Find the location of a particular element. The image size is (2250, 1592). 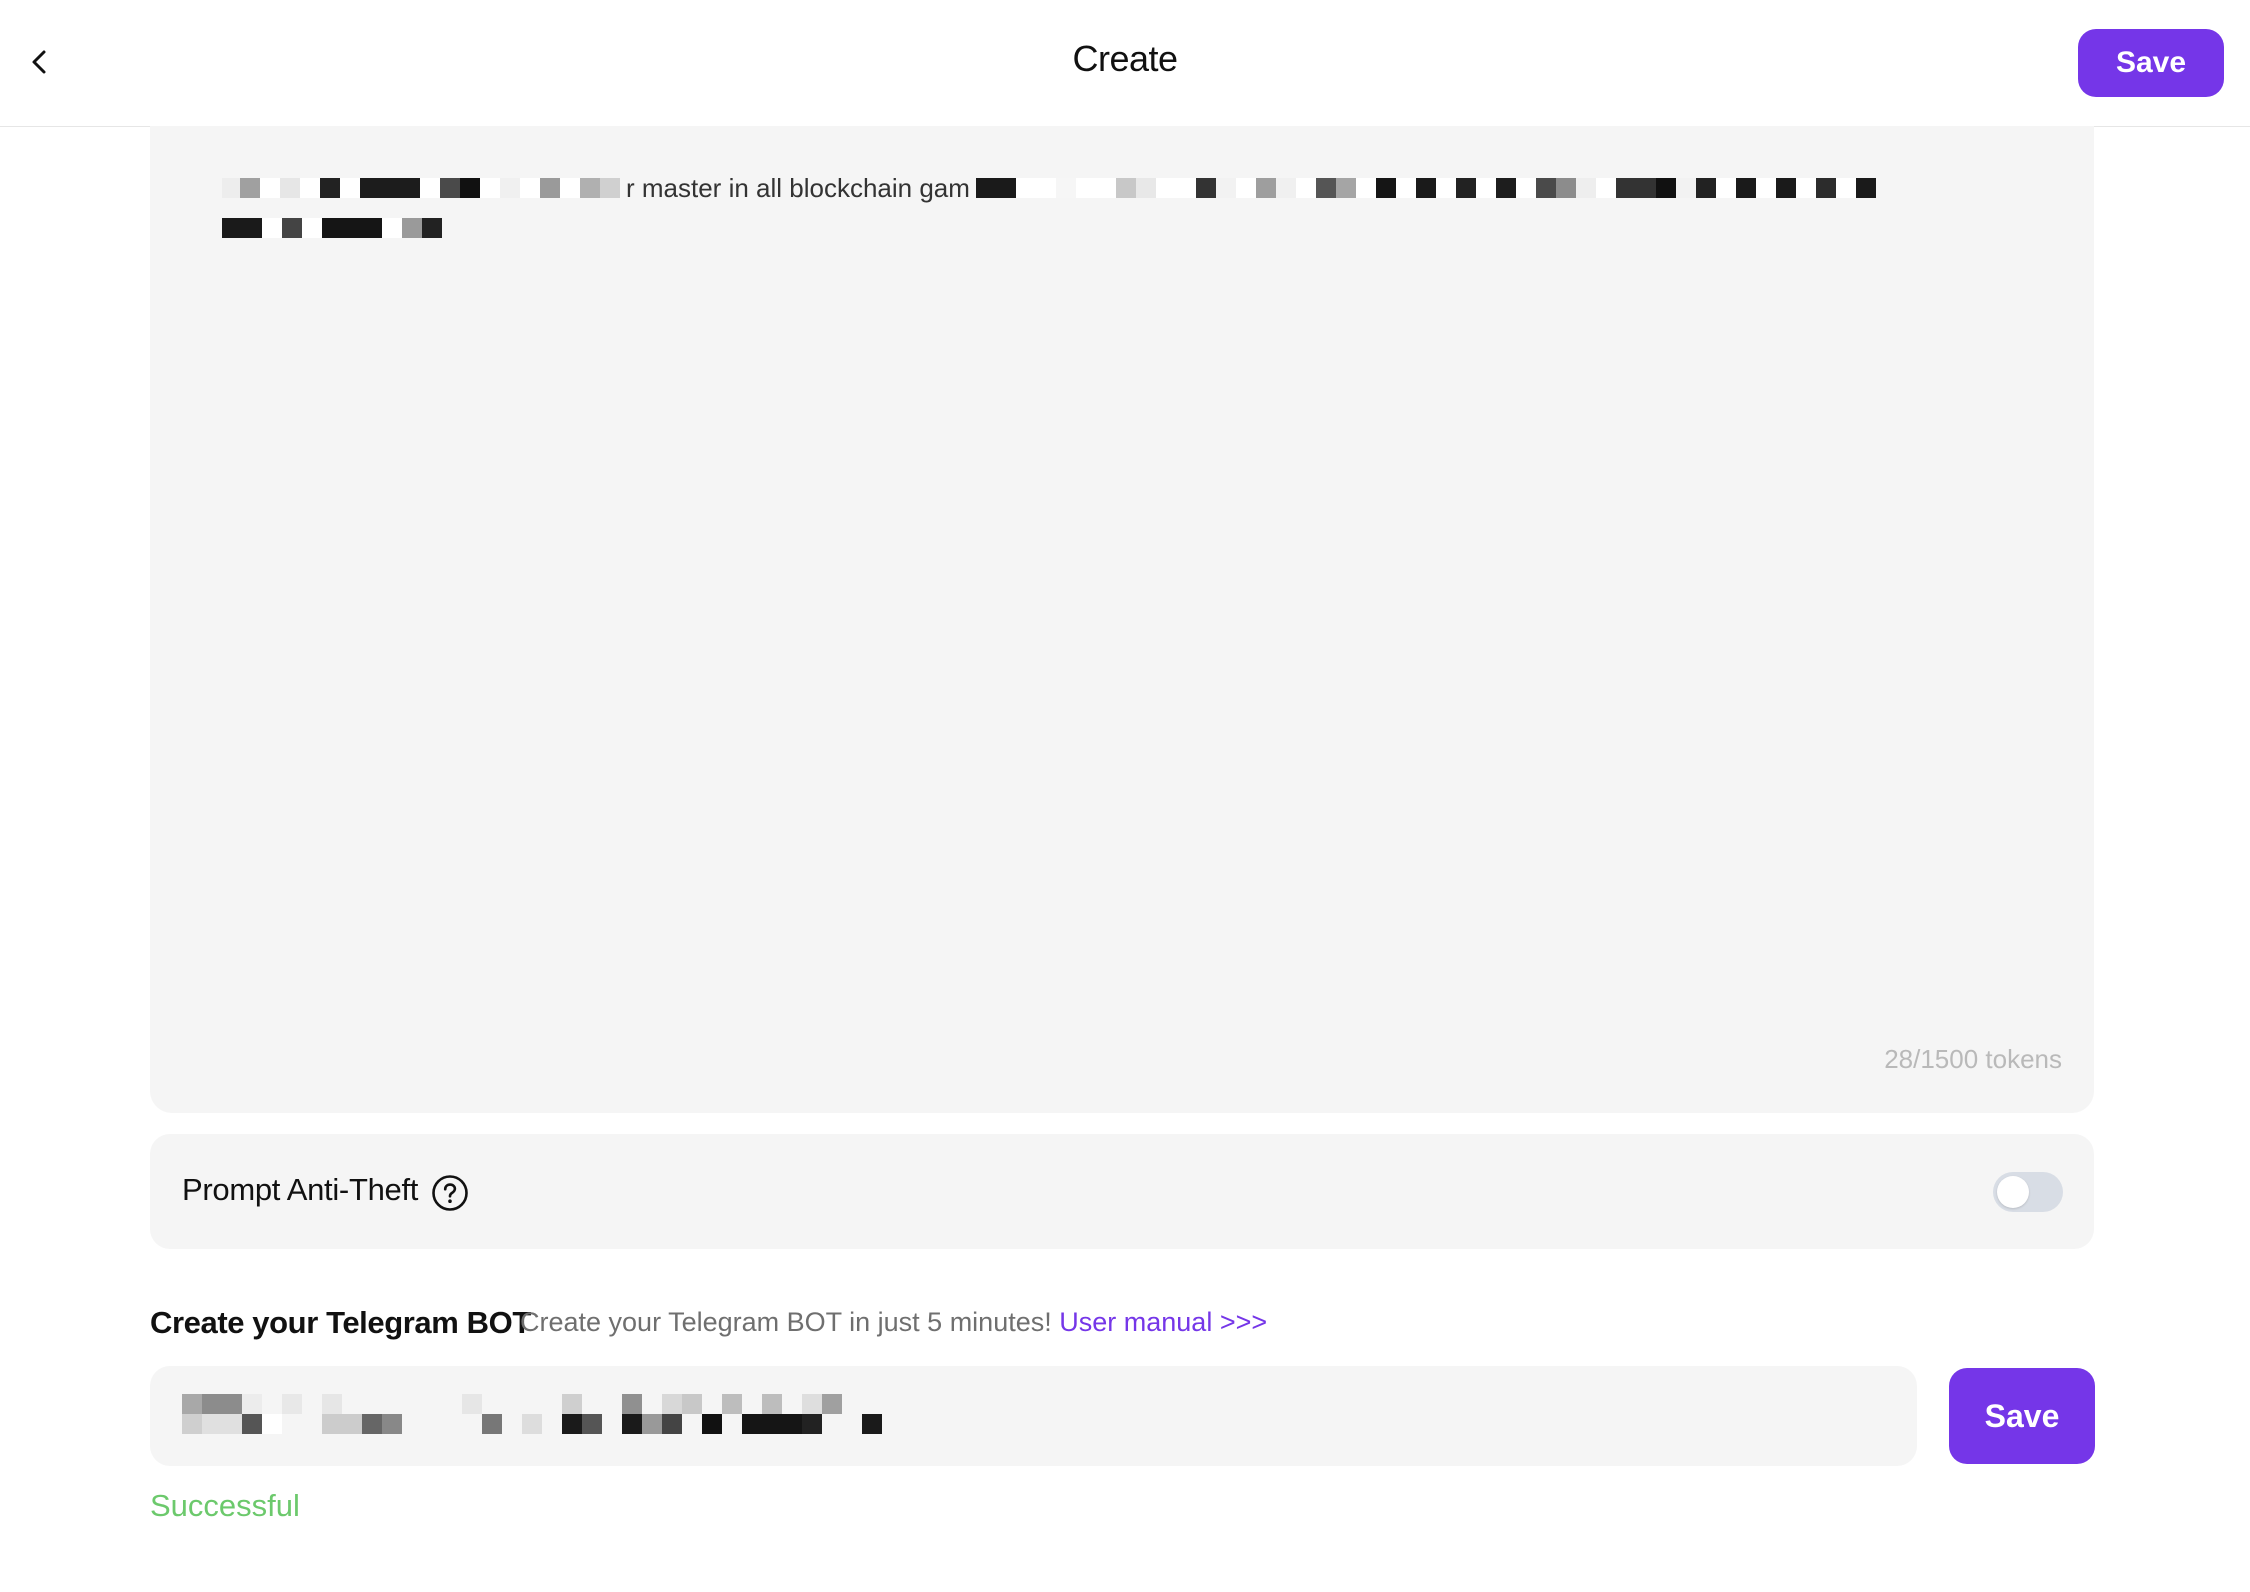

prompt-content: r master in all blockchain gam is located at coordinates (1102, 208).